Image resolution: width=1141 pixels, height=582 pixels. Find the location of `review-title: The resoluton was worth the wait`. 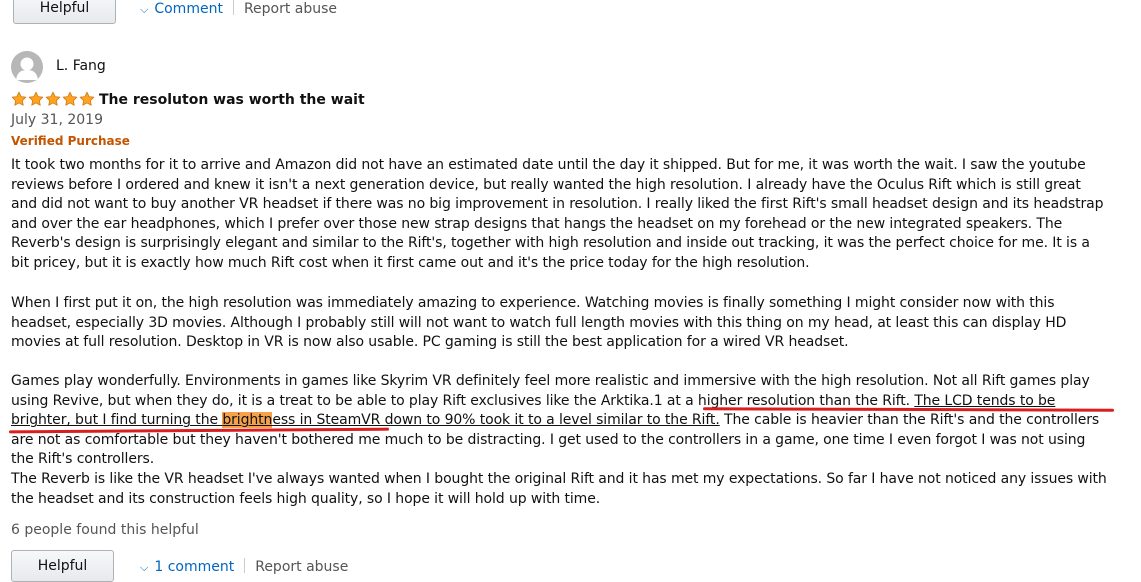

review-title: The resoluton was worth the wait is located at coordinates (232, 100).